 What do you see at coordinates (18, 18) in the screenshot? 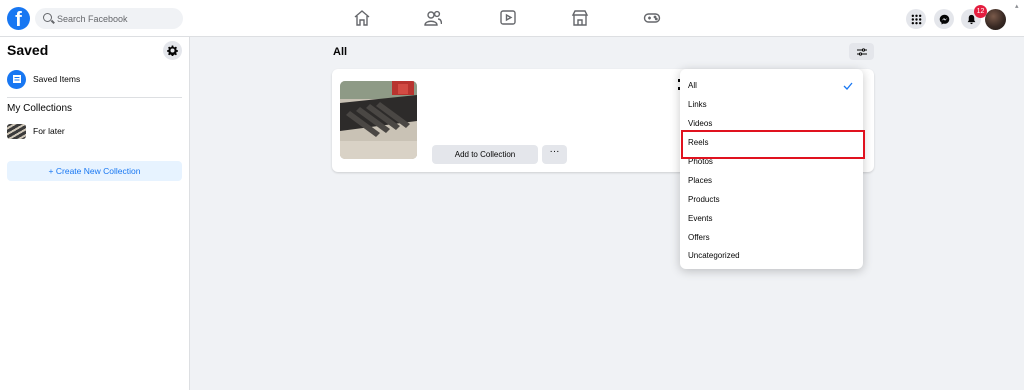
I see `facebook-logo: f` at bounding box center [18, 18].